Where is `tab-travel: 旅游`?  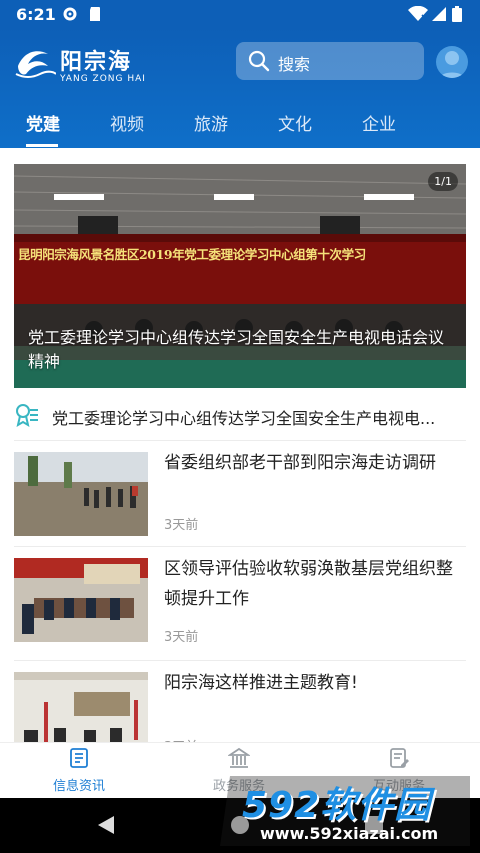
tab-travel: 旅游 is located at coordinates (211, 122).